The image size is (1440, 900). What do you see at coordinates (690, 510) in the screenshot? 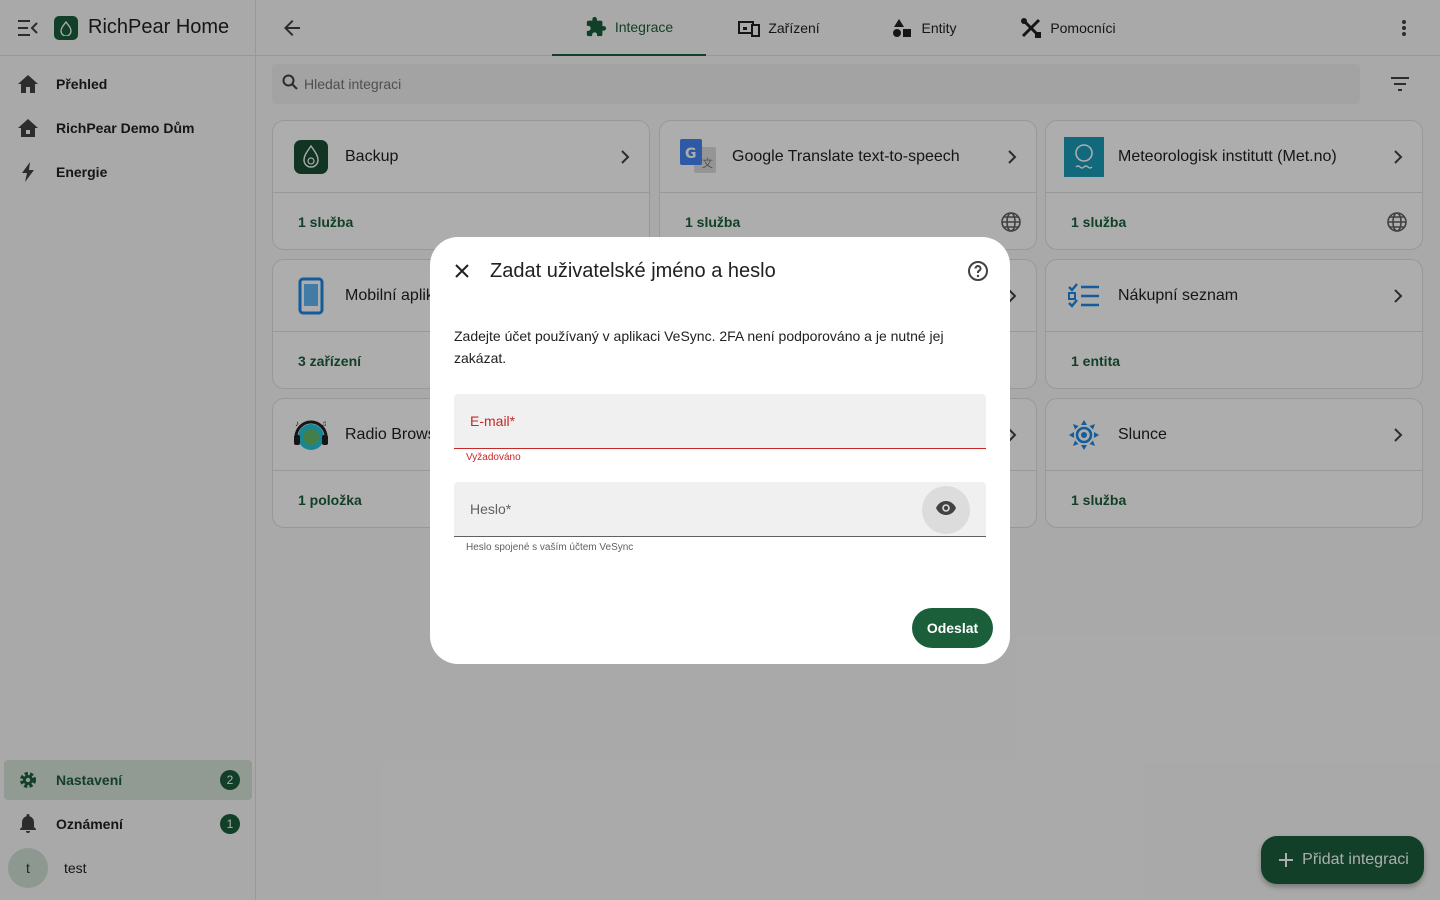
I see `password-input` at bounding box center [690, 510].